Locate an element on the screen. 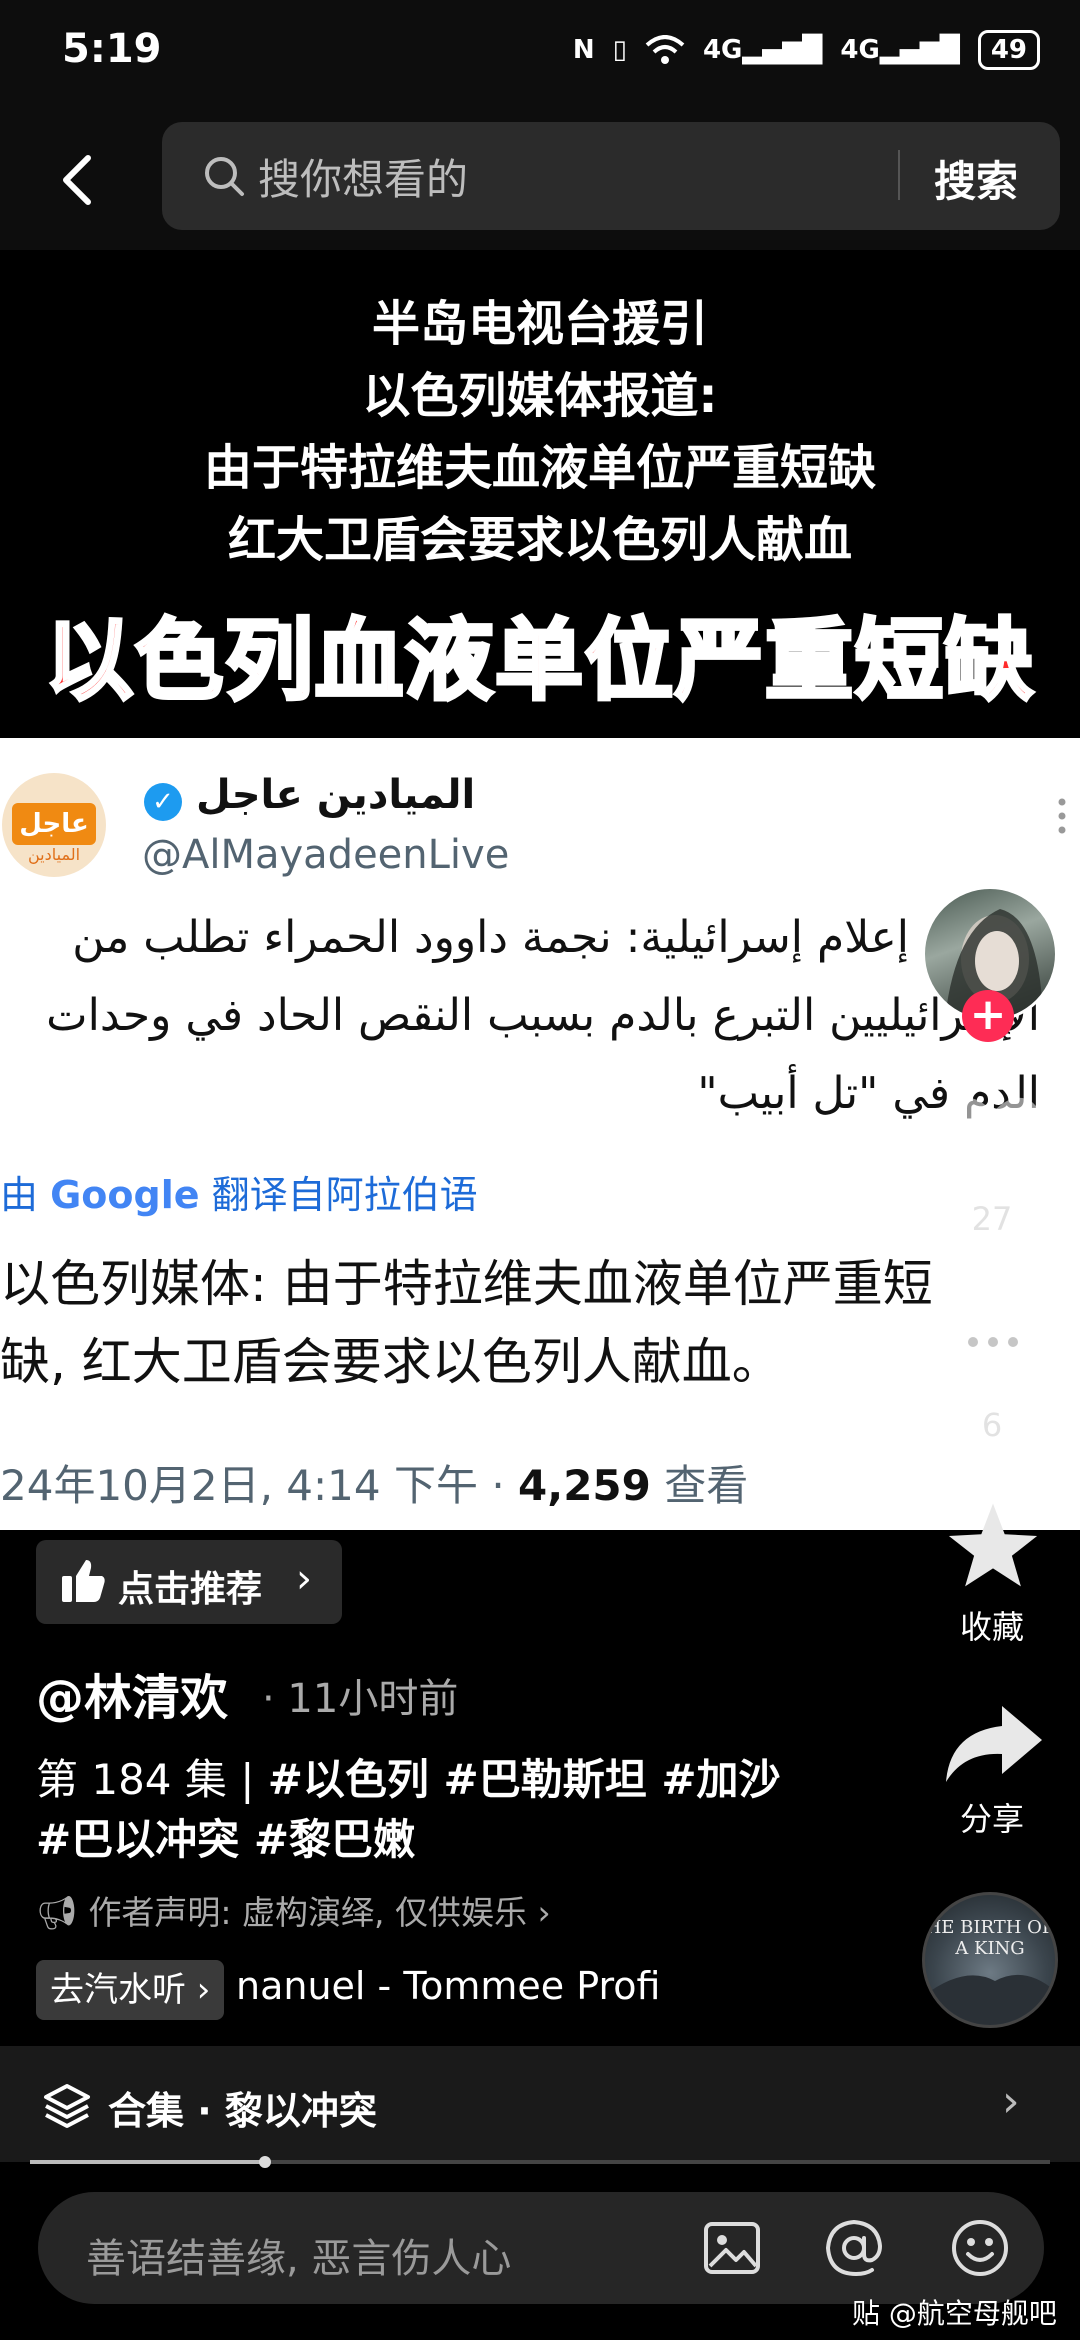 Image resolution: width=1080 pixels, height=2340 pixels. music-tag-button: 去汽水听 › is located at coordinates (130, 1990).